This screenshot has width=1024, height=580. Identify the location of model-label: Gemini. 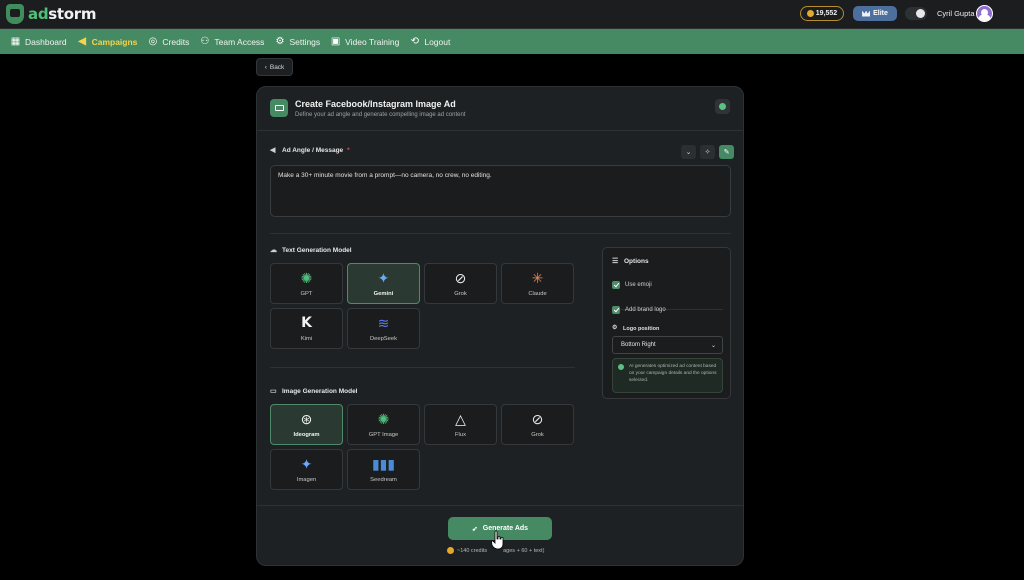
(383, 294).